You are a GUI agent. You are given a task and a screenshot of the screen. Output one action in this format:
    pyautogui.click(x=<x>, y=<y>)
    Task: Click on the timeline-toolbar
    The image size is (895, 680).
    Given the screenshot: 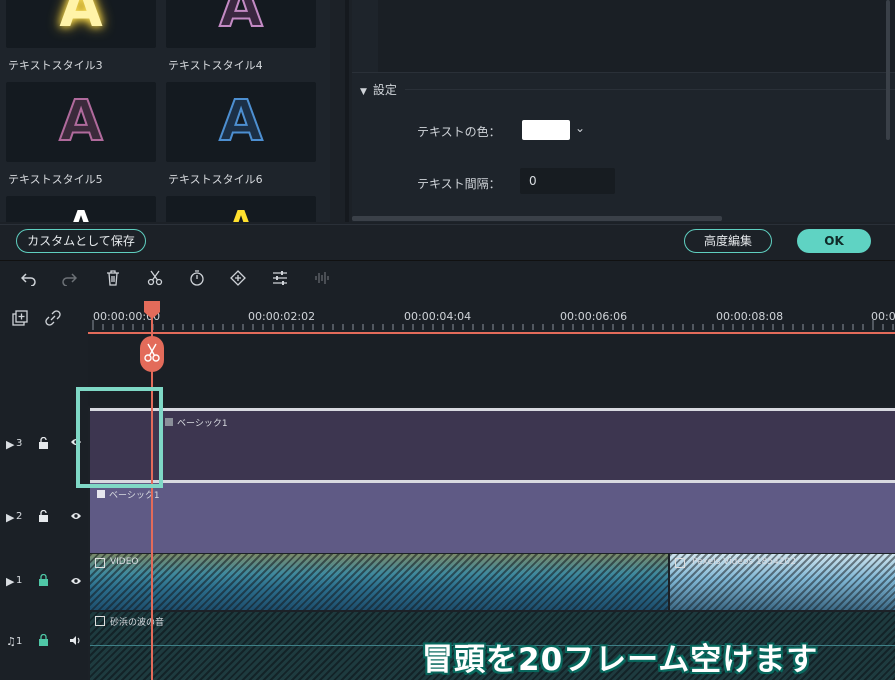 What is the action you would take?
    pyautogui.click(x=447, y=280)
    